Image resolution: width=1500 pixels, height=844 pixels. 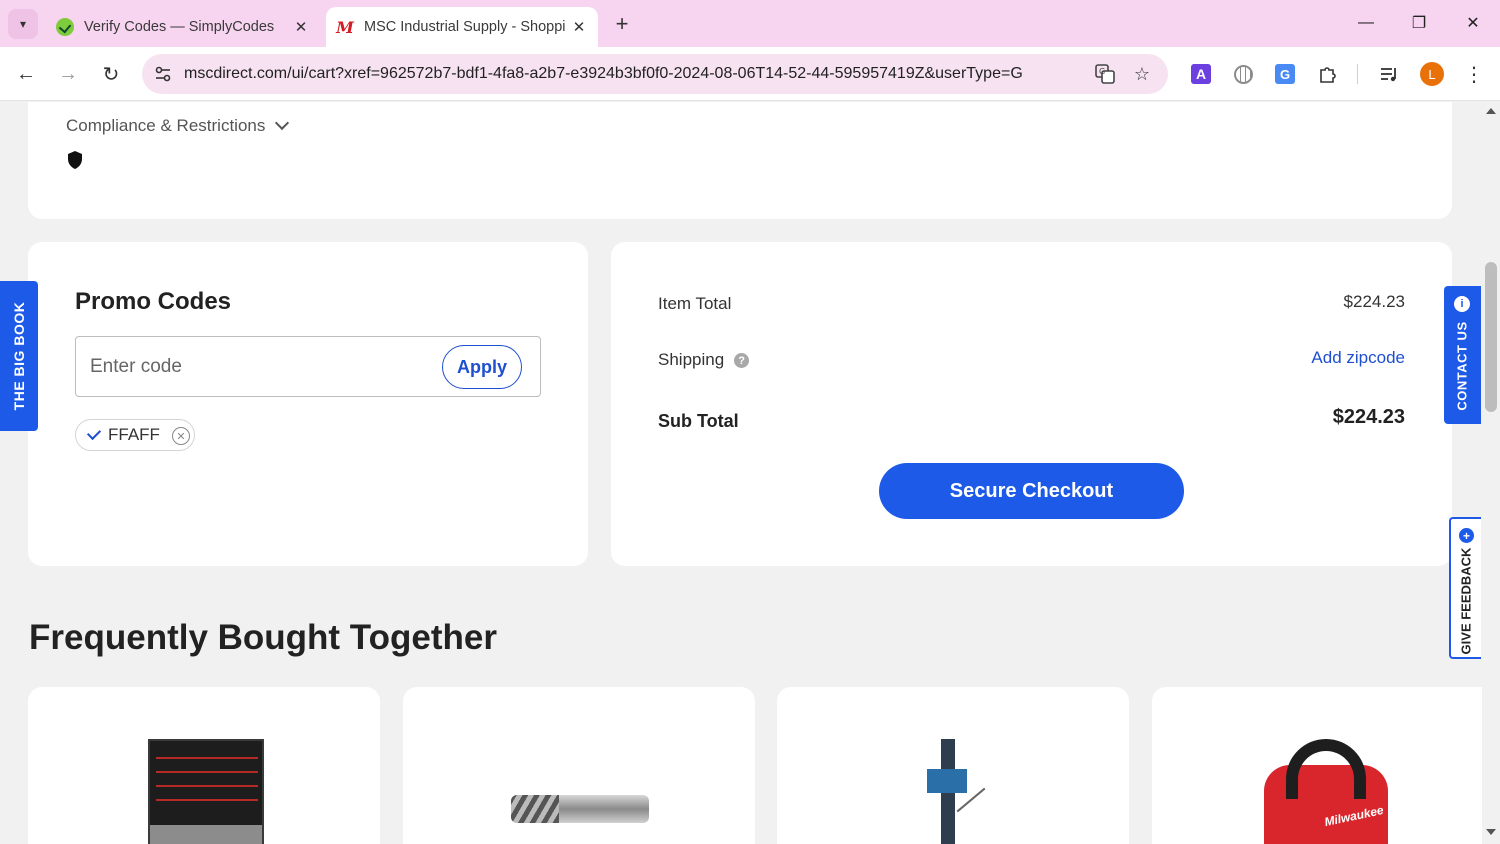 I want to click on shipping-label: Shipping, so click(x=691, y=359).